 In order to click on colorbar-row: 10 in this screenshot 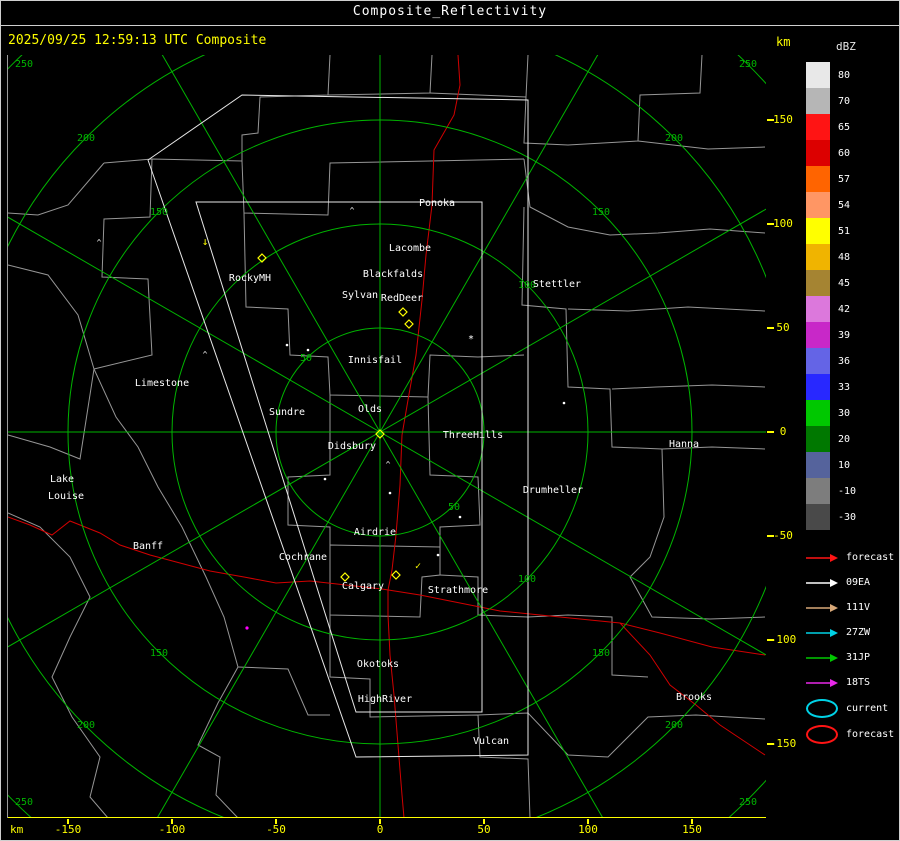, I will do `click(838, 465)`.